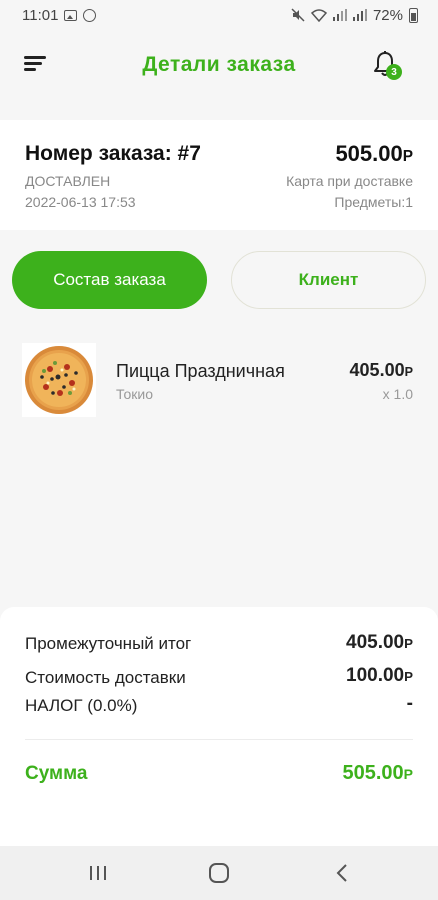 The width and height of the screenshot is (438, 900). I want to click on app-header: Детали заказа 3, so click(219, 70).